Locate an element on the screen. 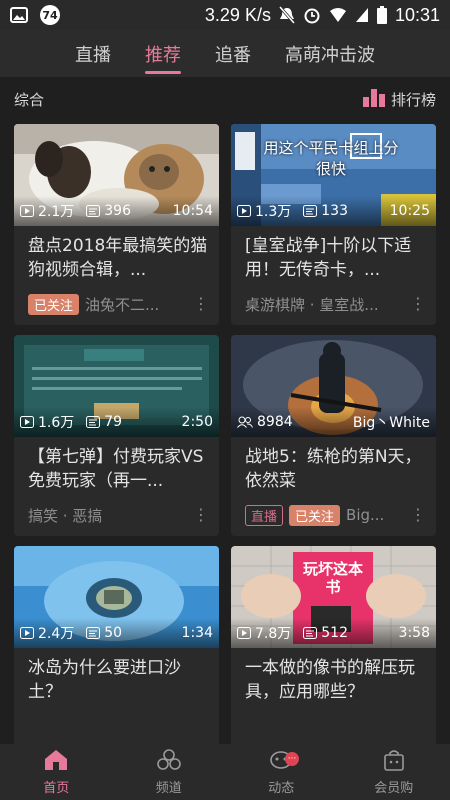  card-footer: 搞笑 · 恶搞 ⋮ is located at coordinates (118, 515).